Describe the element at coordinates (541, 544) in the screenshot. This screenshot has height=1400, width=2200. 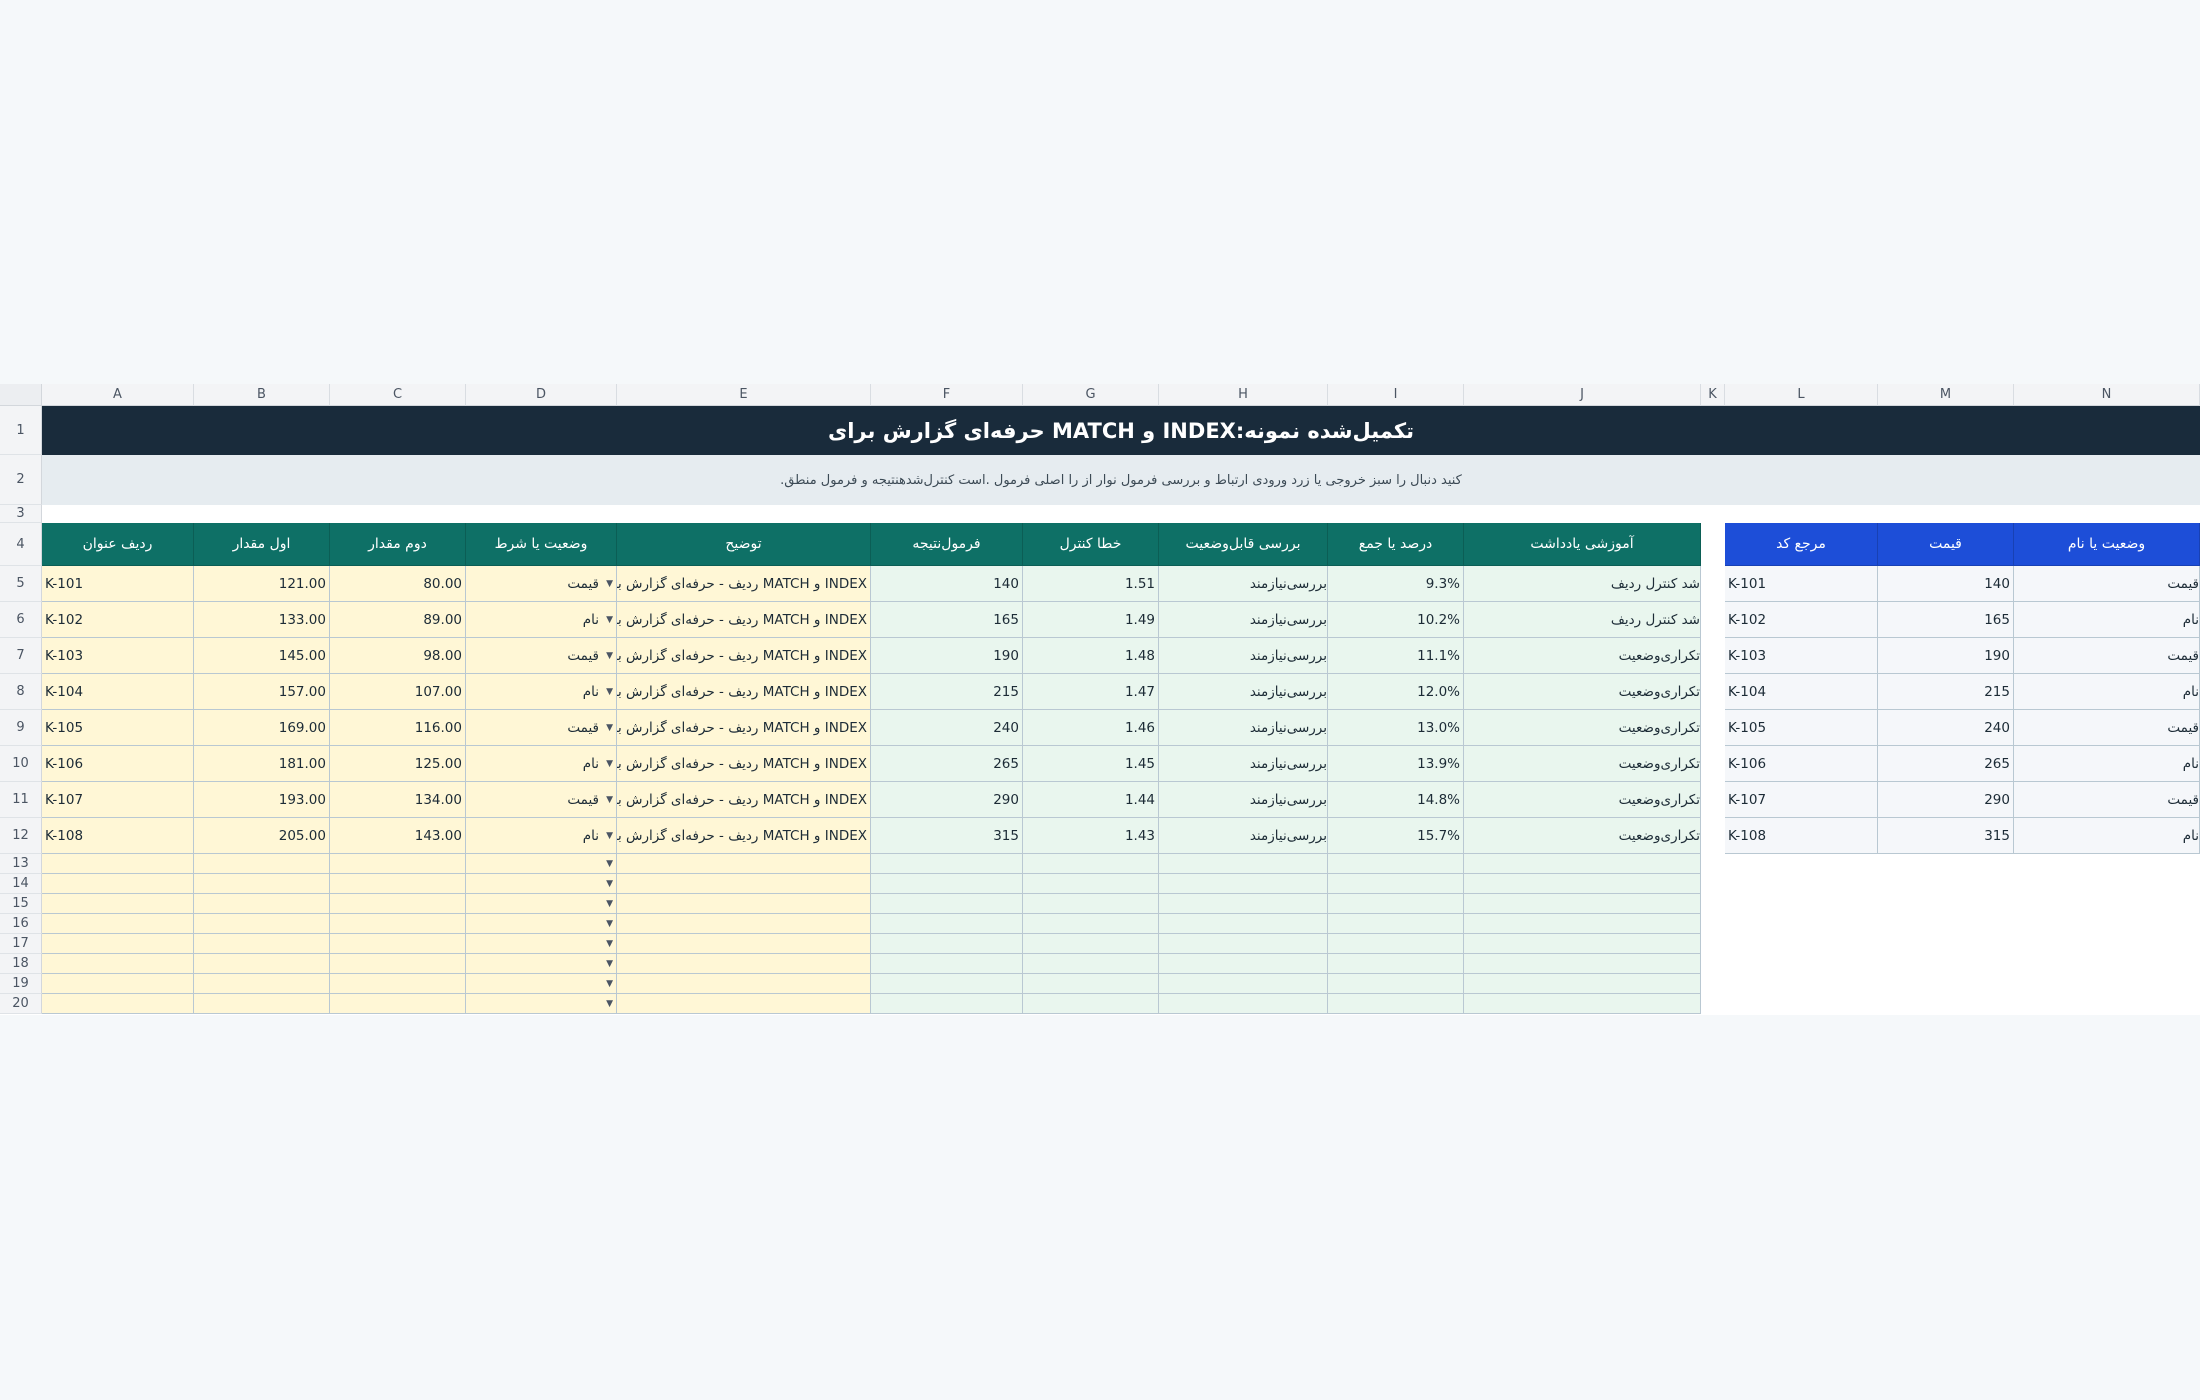
I see `table-header: وضعیت یا شرط` at that location.